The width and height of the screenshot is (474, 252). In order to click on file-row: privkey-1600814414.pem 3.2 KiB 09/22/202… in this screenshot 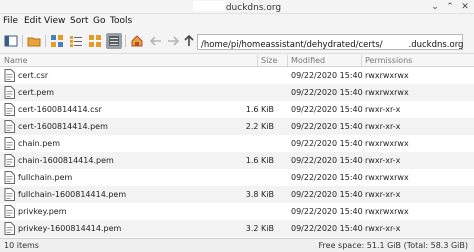, I will do `click(237, 228)`.